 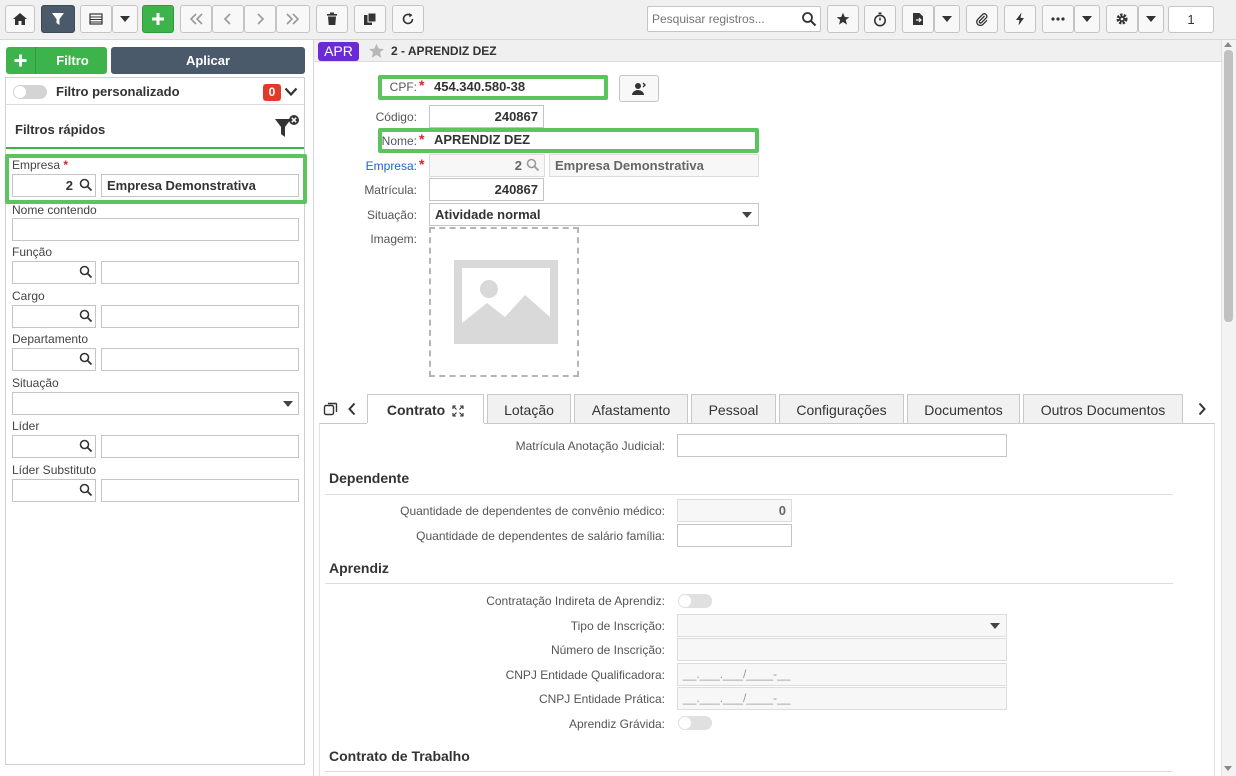 What do you see at coordinates (370, 19) in the screenshot?
I see `duplicate-button` at bounding box center [370, 19].